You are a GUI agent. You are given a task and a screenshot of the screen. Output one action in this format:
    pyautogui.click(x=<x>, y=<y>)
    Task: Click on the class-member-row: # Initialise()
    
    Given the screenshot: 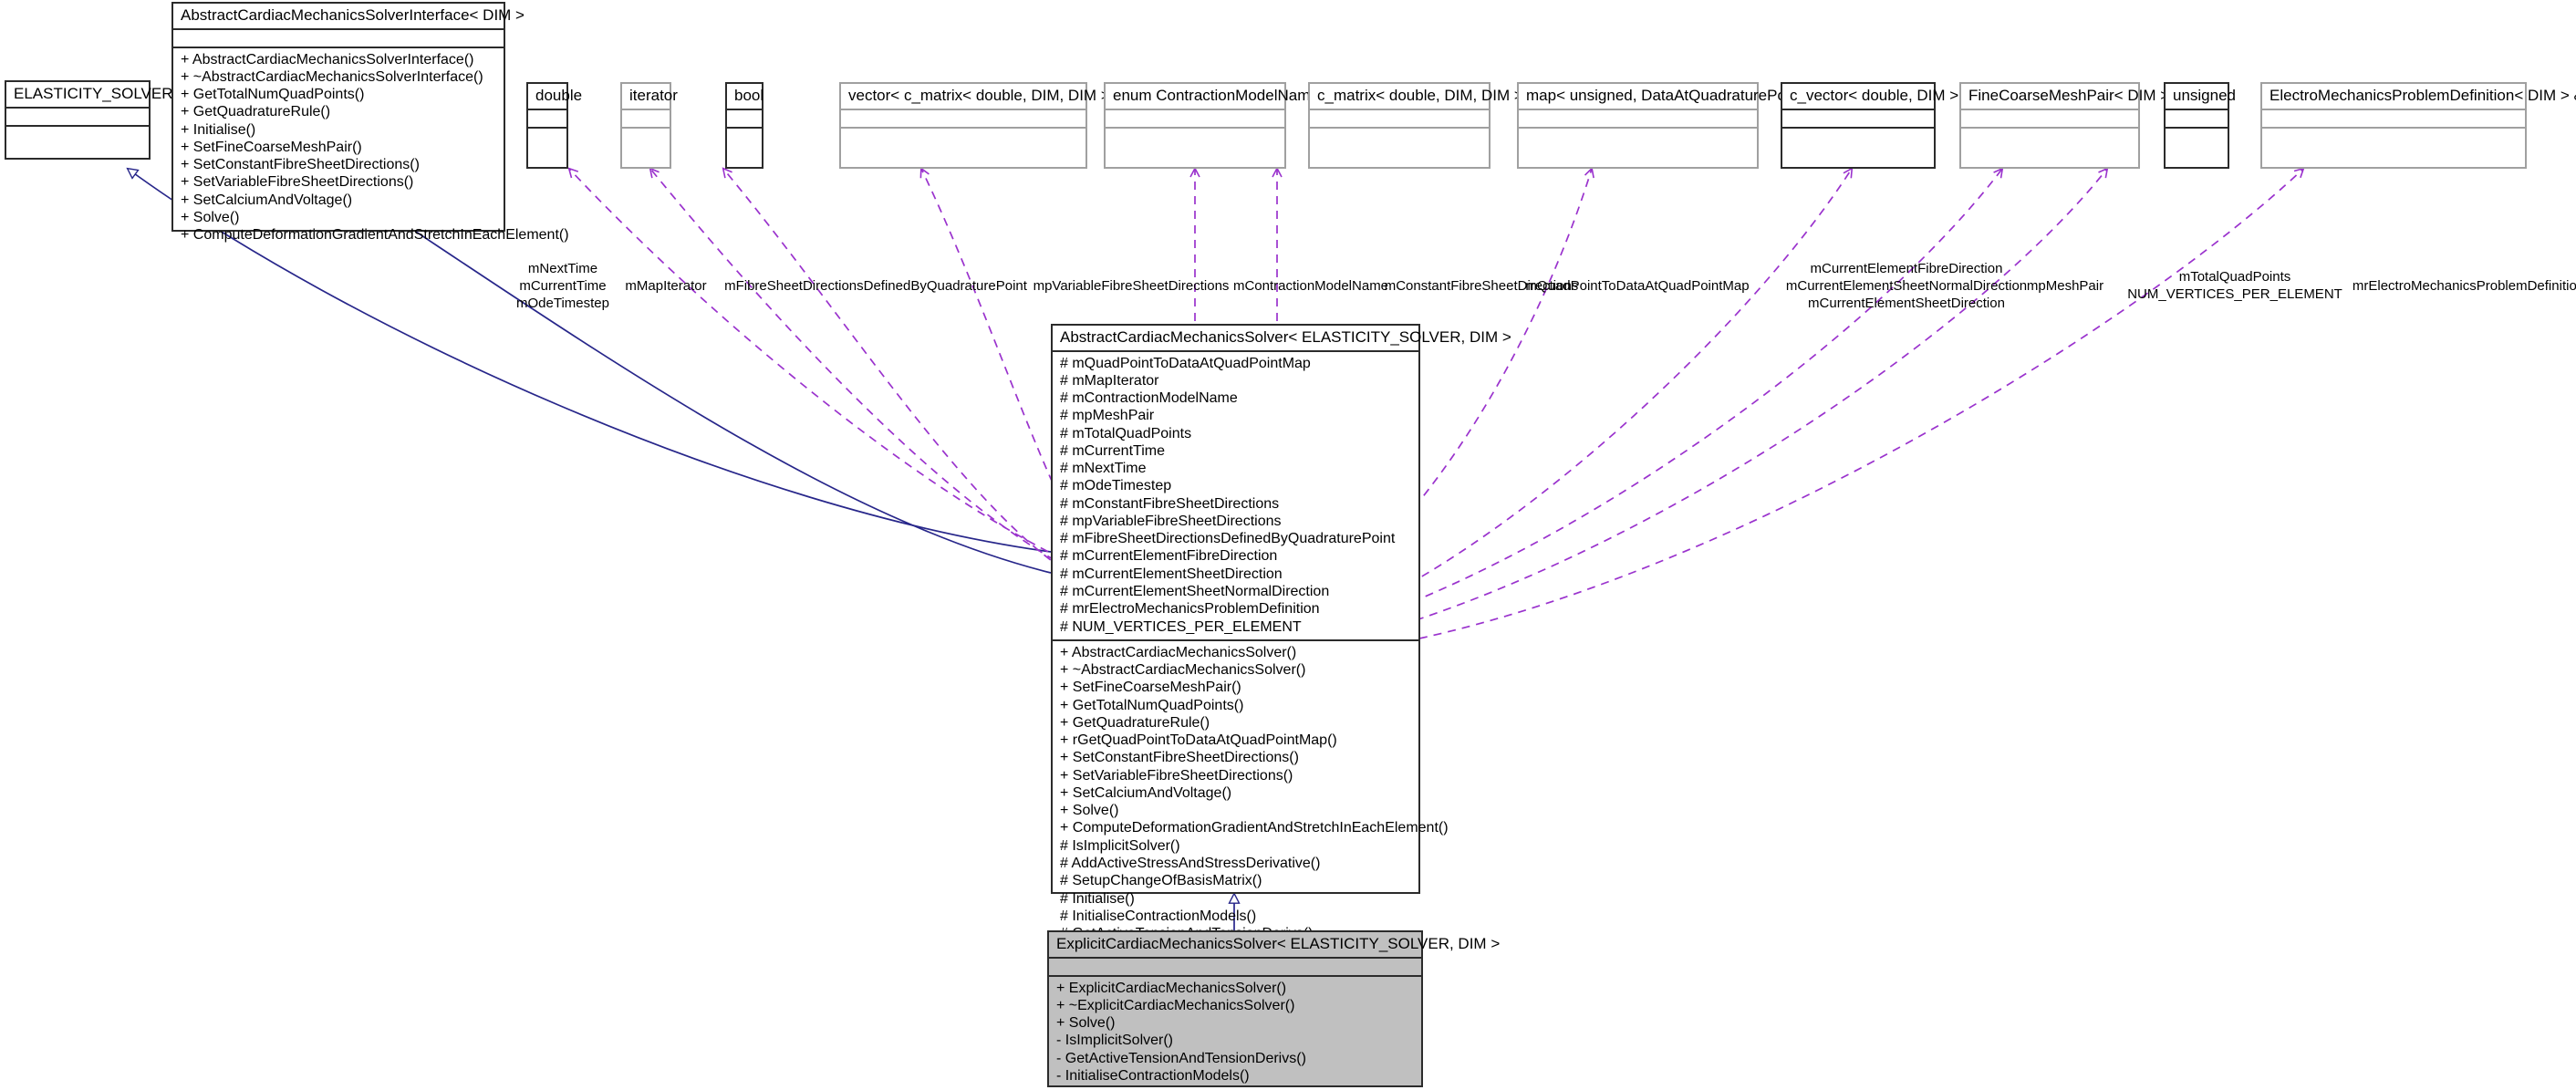 What is the action you would take?
    pyautogui.click(x=1097, y=899)
    